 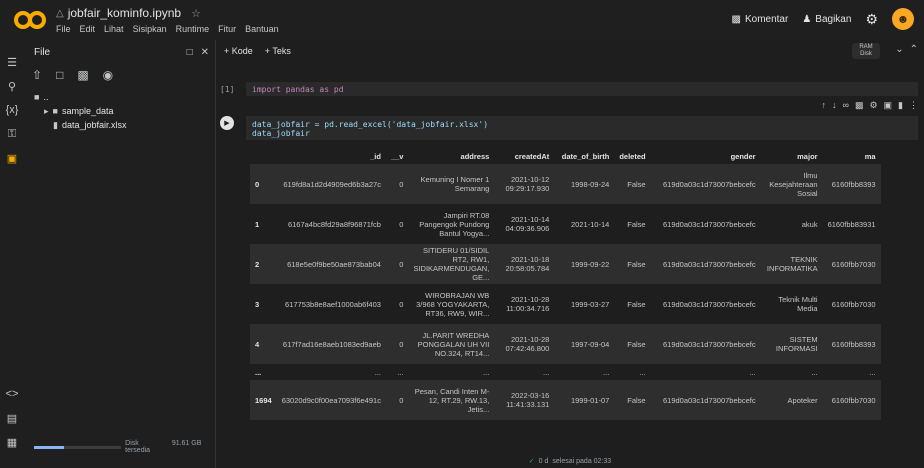 I want to click on run-cell-play-icon: ▶, so click(x=227, y=123).